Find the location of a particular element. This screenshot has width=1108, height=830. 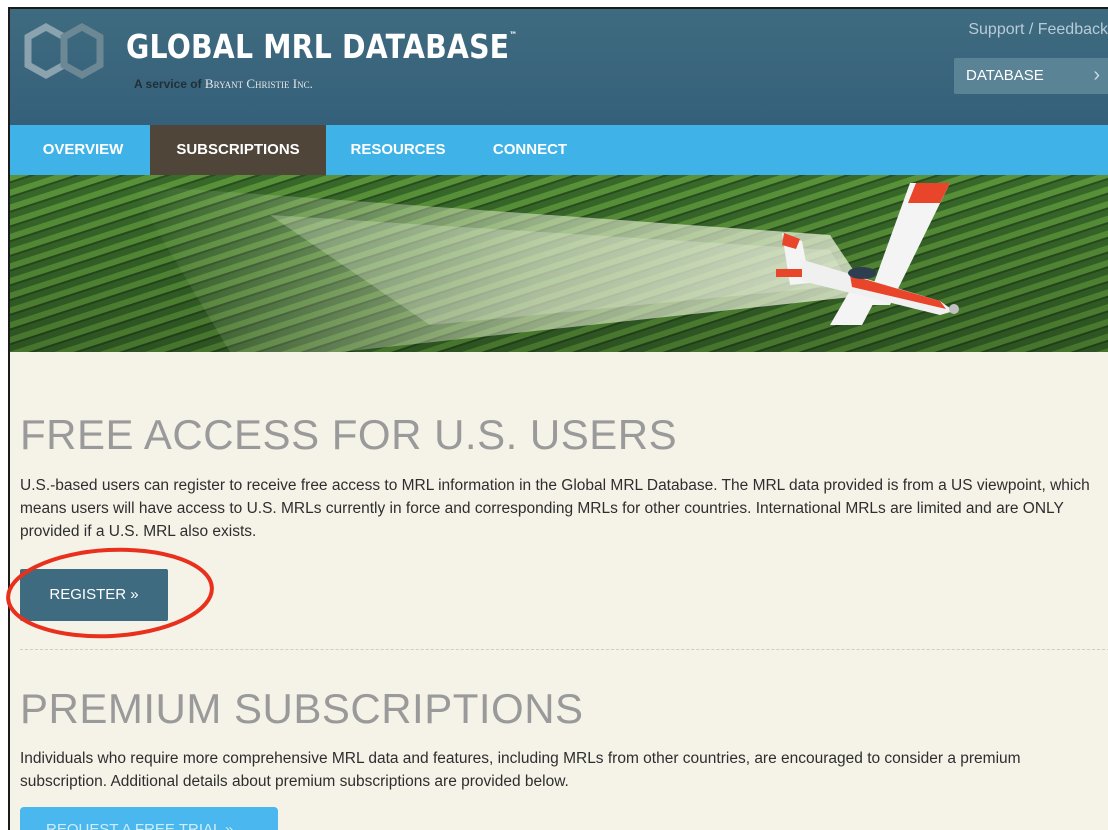

site-title-text: GLOBAL MRL DATABASE is located at coordinates (318, 46).